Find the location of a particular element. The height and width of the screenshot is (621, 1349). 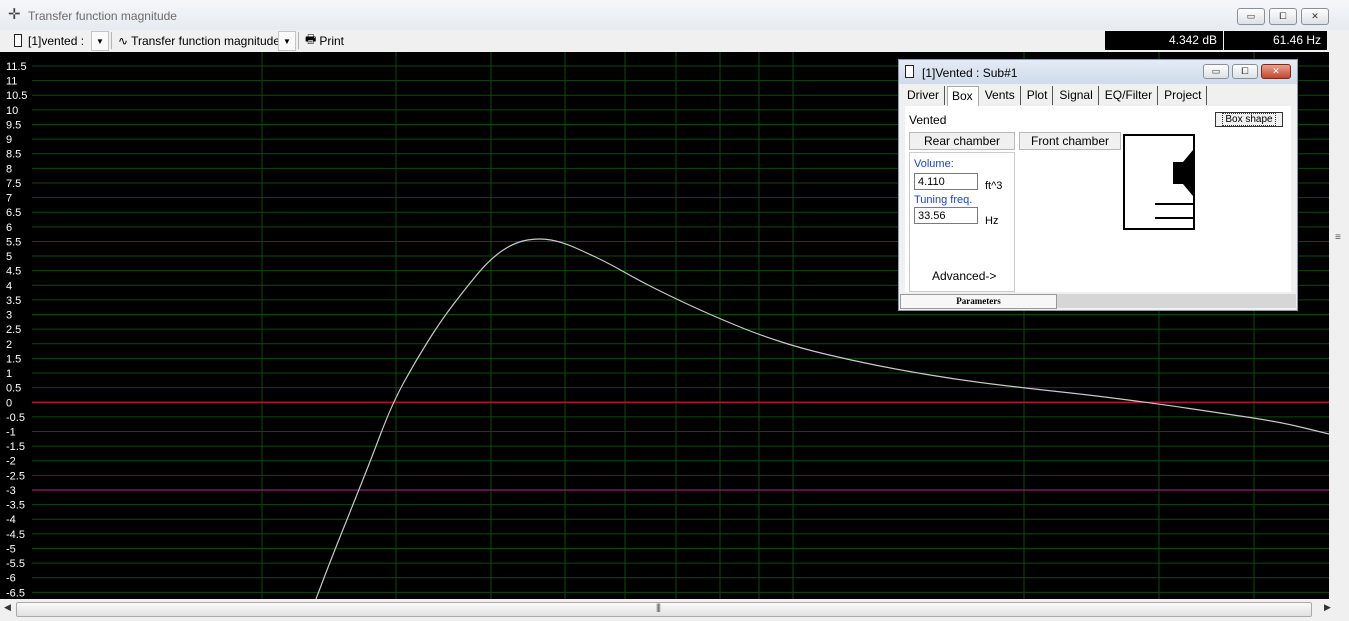

y-tick-label: 10 is located at coordinates (12, 111).